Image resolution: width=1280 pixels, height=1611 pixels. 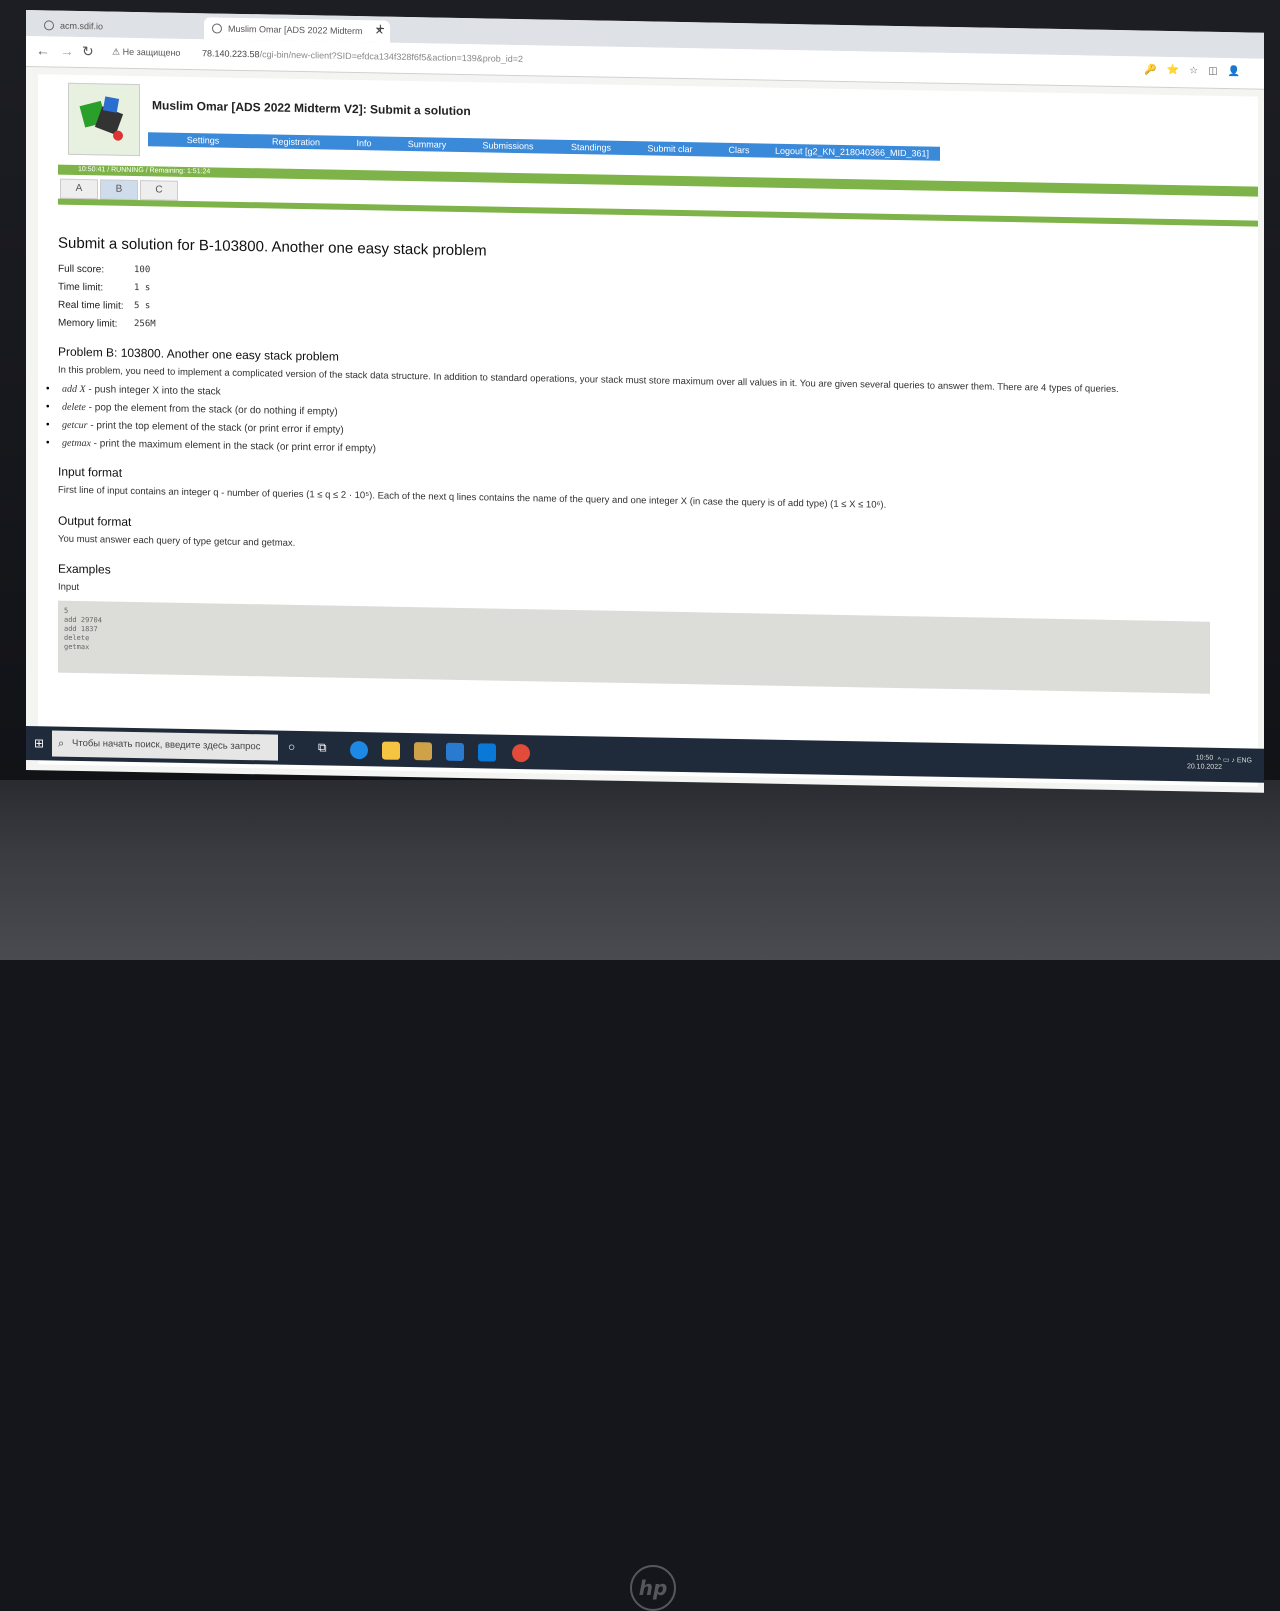 I want to click on security-warning: ⚠ Не защищено, so click(x=146, y=53).